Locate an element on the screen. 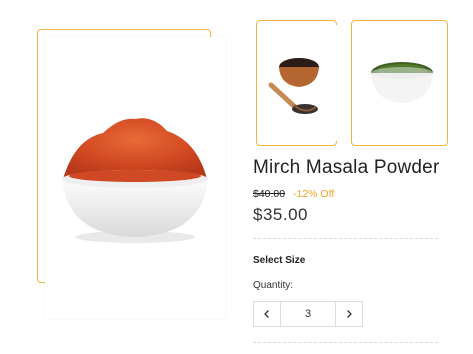 The width and height of the screenshot is (473, 354). spice-bowl-image is located at coordinates (135, 180).